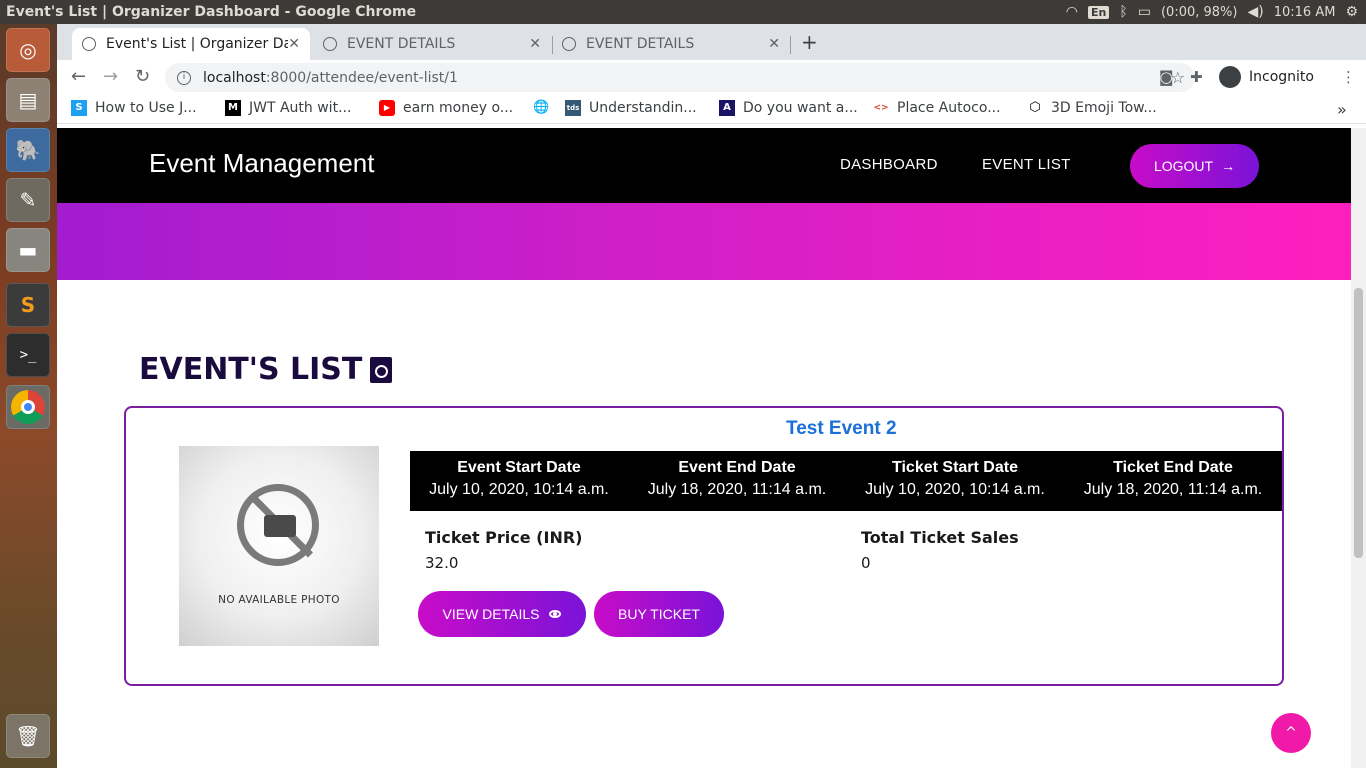 This screenshot has height=768, width=1366. I want to click on bookmark-item: 🌐, so click(545, 108).